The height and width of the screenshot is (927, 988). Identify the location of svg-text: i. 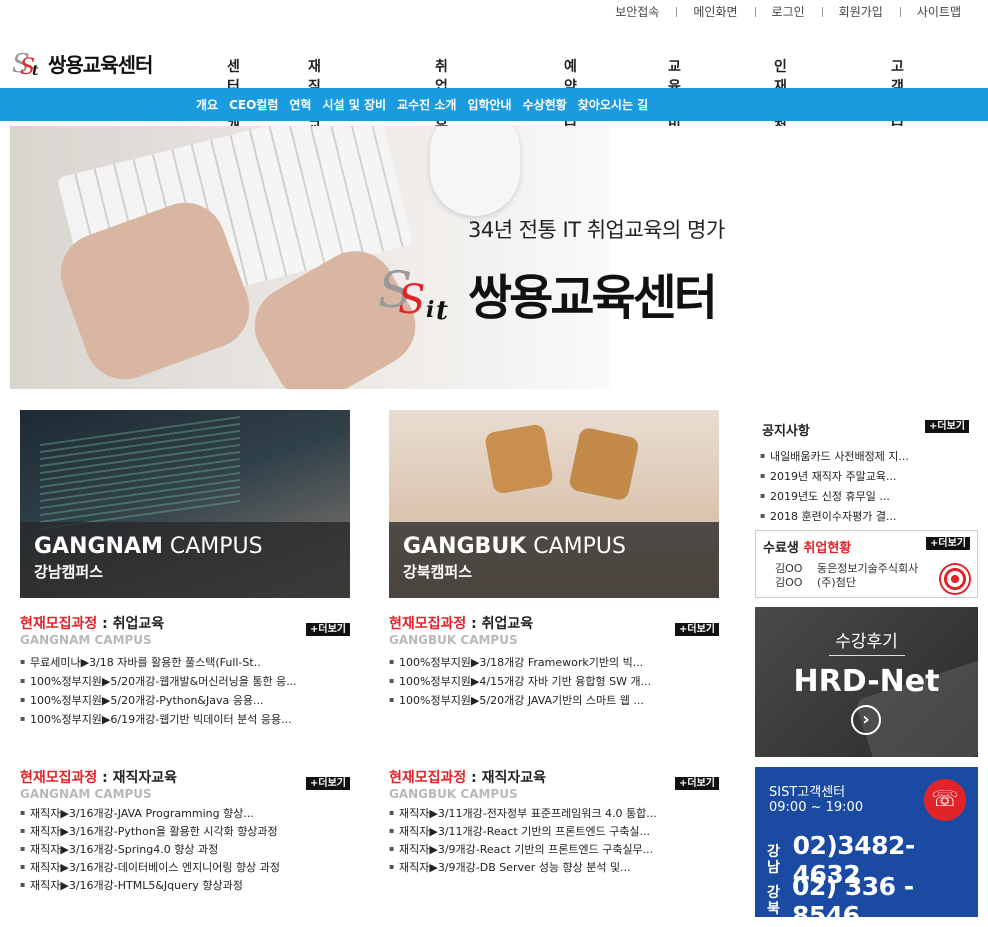
(430, 310).